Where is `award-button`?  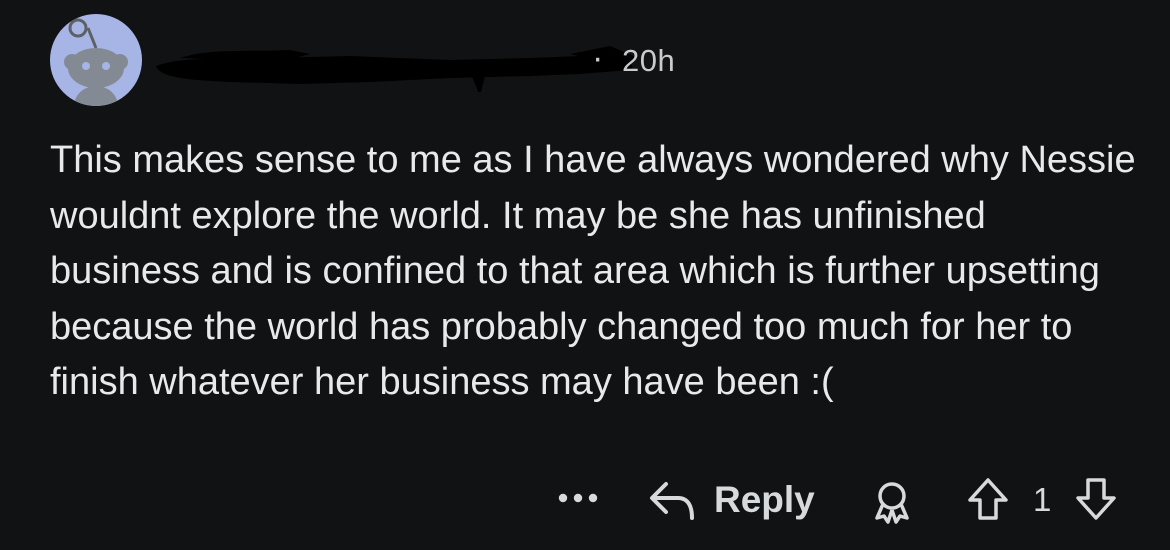 award-button is located at coordinates (892, 502).